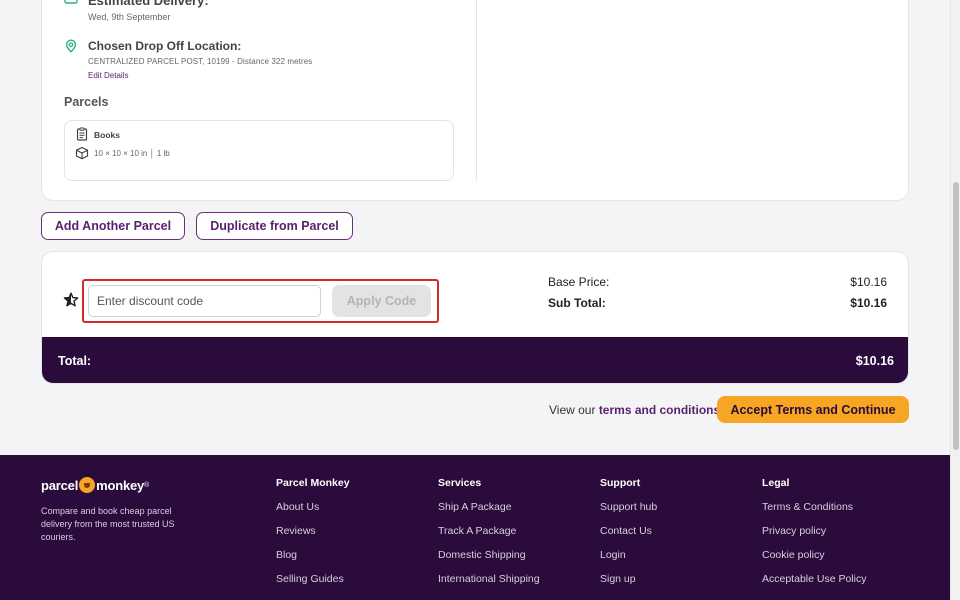  Describe the element at coordinates (460, 483) in the screenshot. I see `footer-heading: Services` at that location.